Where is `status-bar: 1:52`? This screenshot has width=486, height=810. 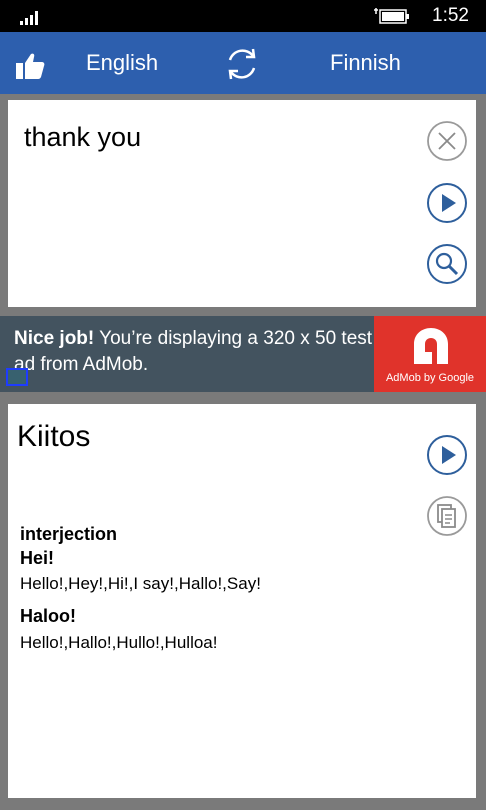
status-bar: 1:52 is located at coordinates (243, 16).